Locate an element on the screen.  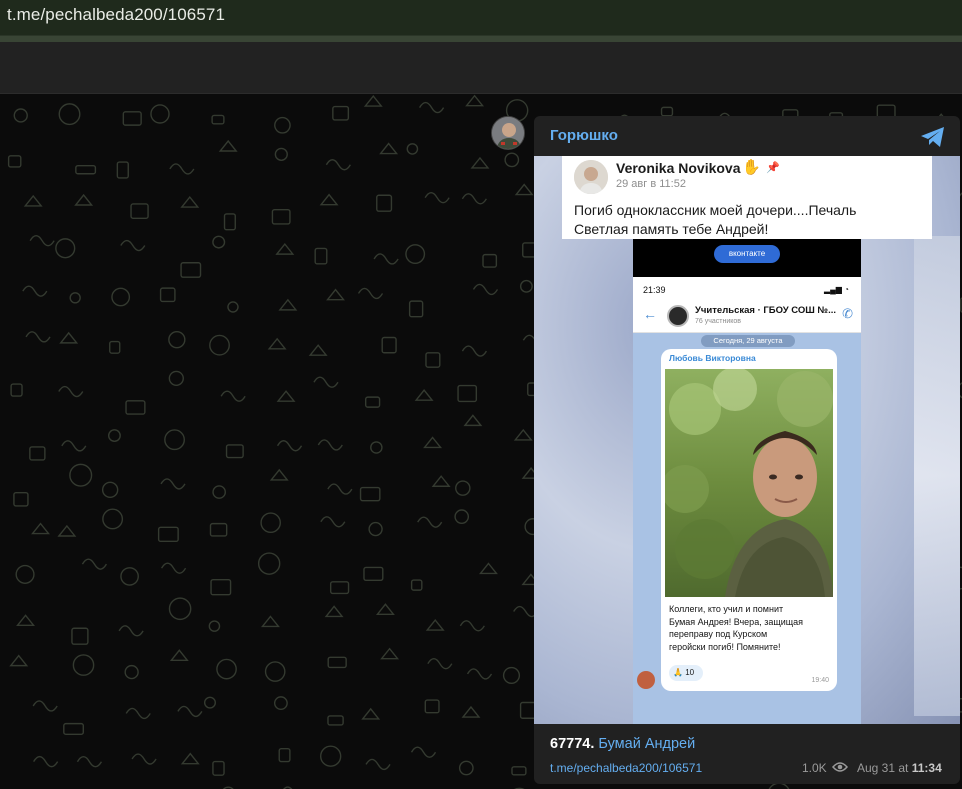
url-text: t.me/pechalbeda200/106571 is located at coordinates (116, 15).